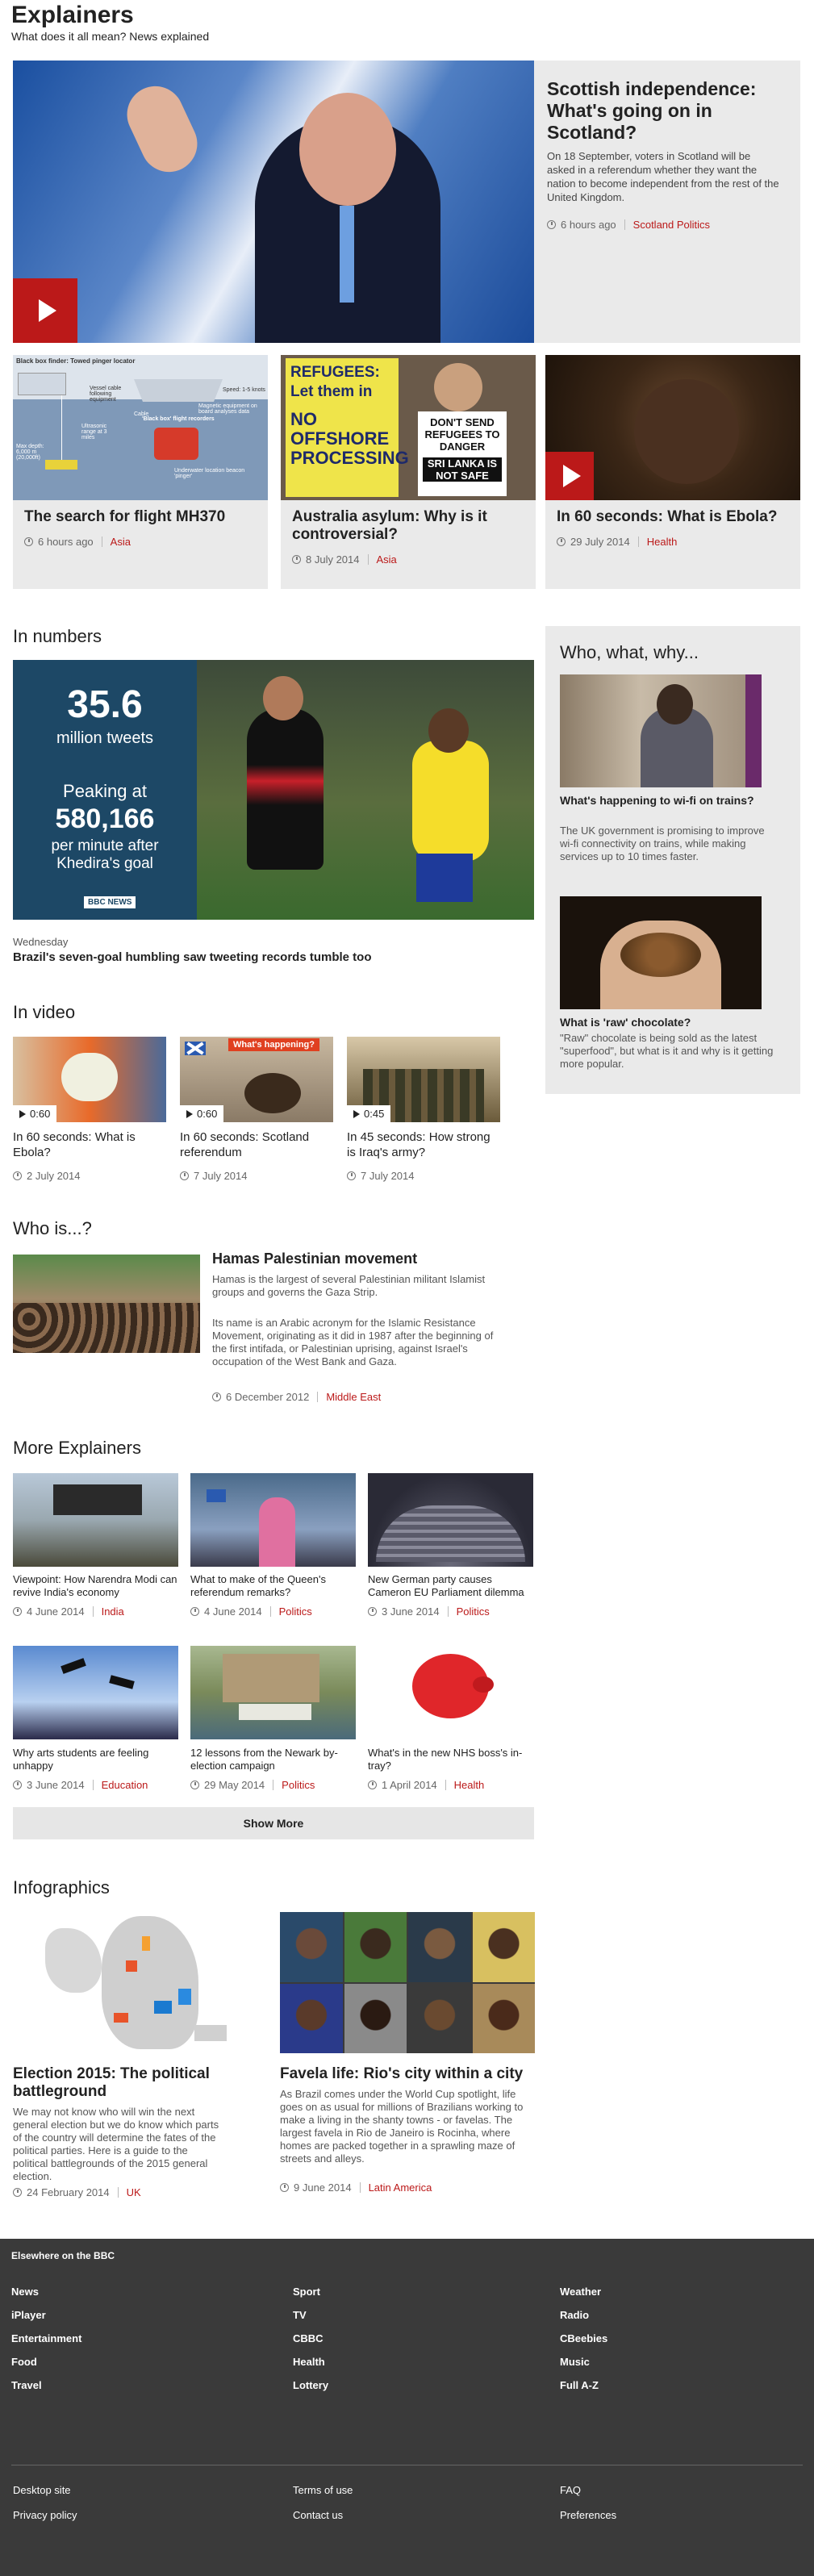  Describe the element at coordinates (41, 1114) in the screenshot. I see `video-duration-text: 0:60` at that location.